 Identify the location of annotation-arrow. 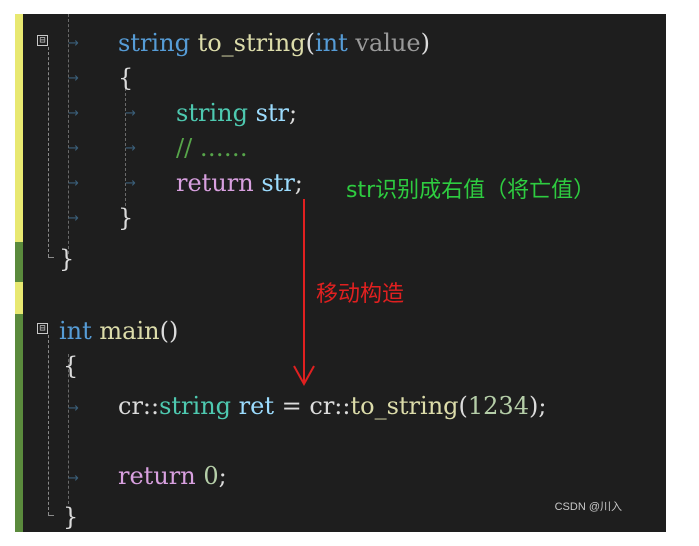
(304, 293).